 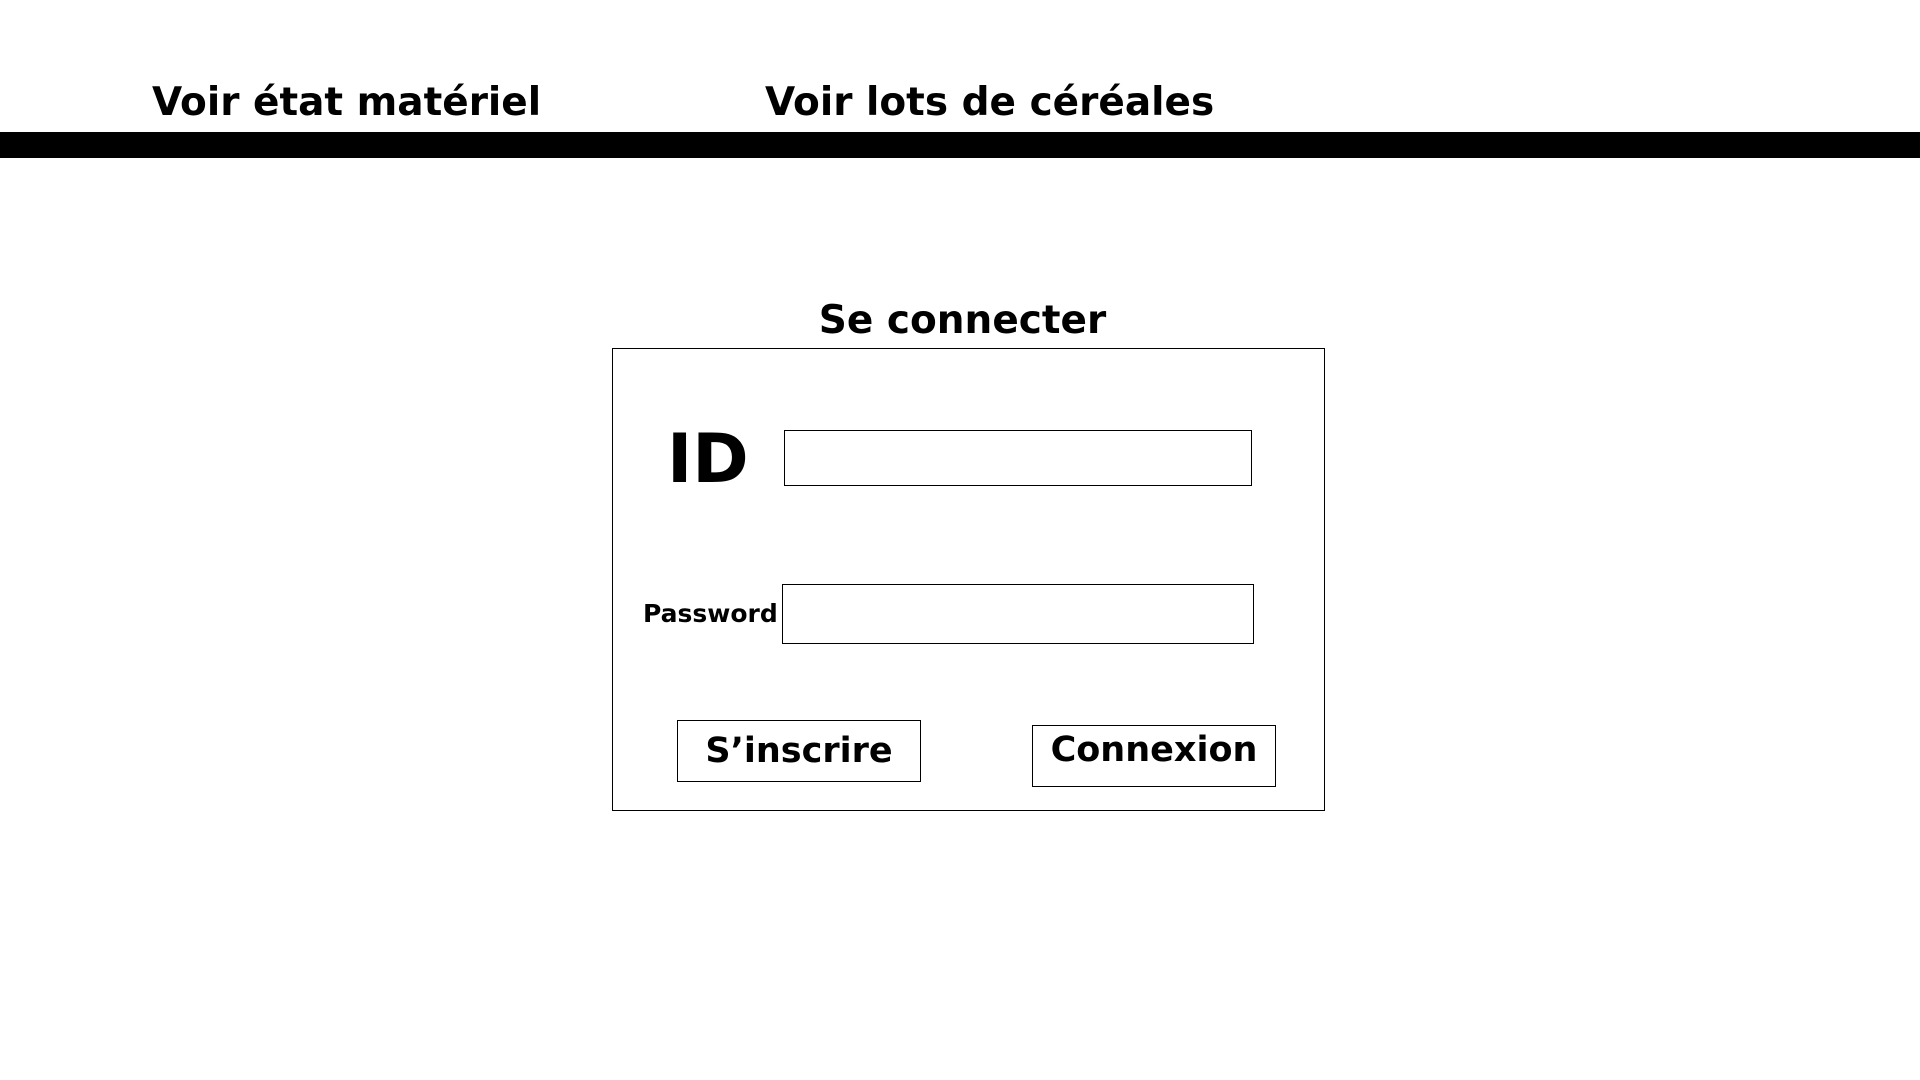 I want to click on id-input, so click(x=1018, y=458).